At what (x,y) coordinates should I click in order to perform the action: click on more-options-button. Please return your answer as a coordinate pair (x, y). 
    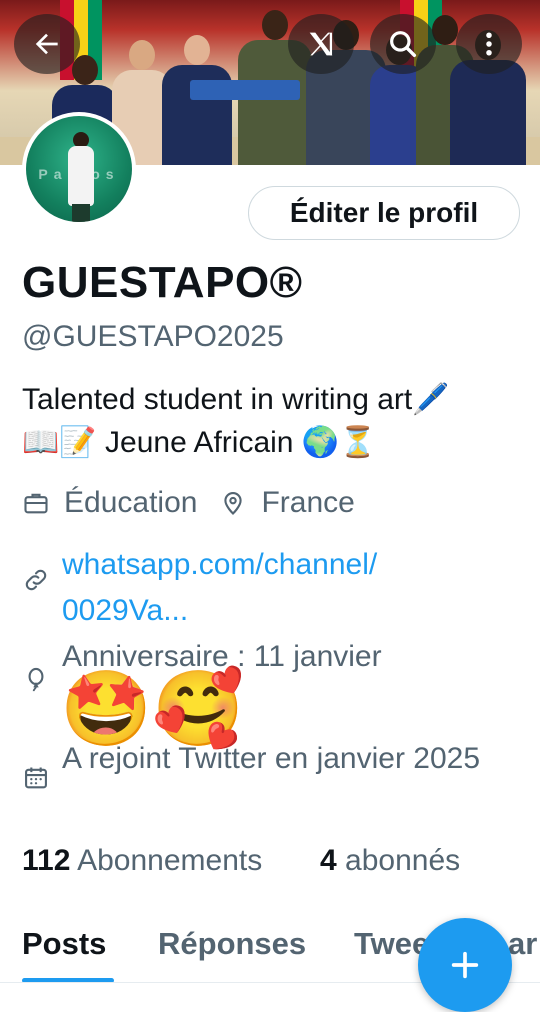
    Looking at the image, I should click on (489, 44).